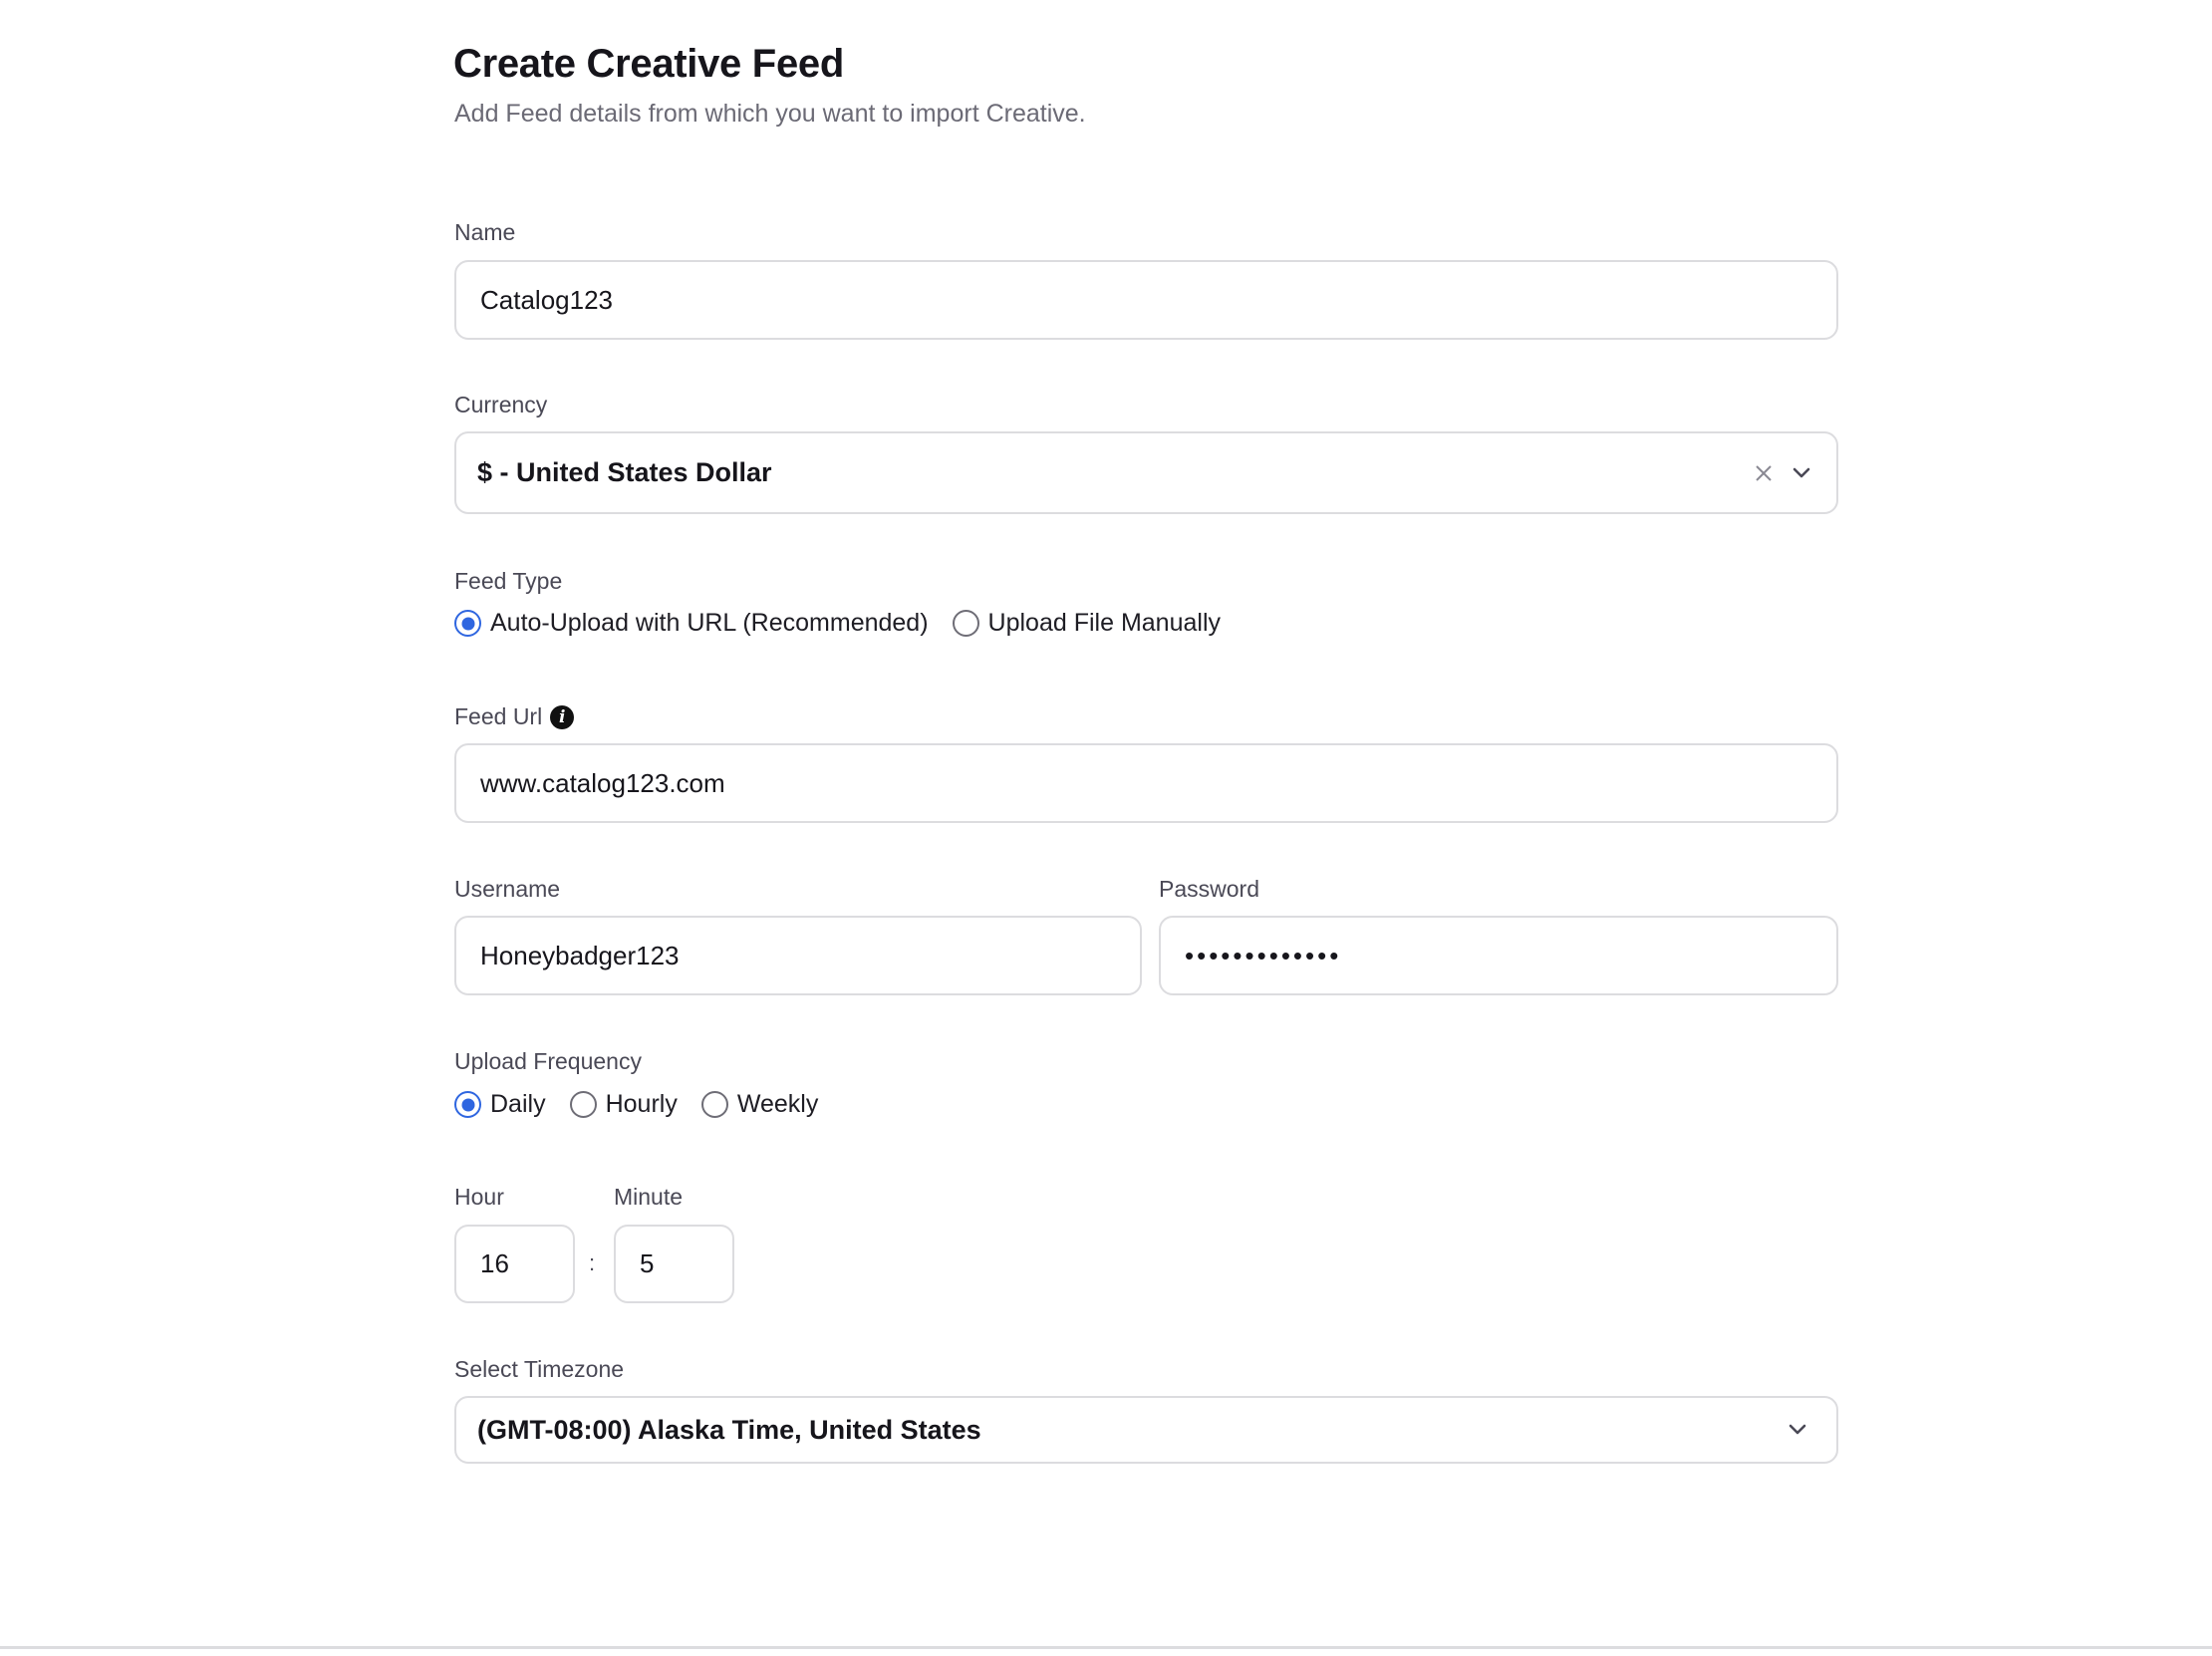 The width and height of the screenshot is (2212, 1656). Describe the element at coordinates (1146, 1430) in the screenshot. I see `timezone-select: (GMT-08:00) Alaska Time, United States` at that location.